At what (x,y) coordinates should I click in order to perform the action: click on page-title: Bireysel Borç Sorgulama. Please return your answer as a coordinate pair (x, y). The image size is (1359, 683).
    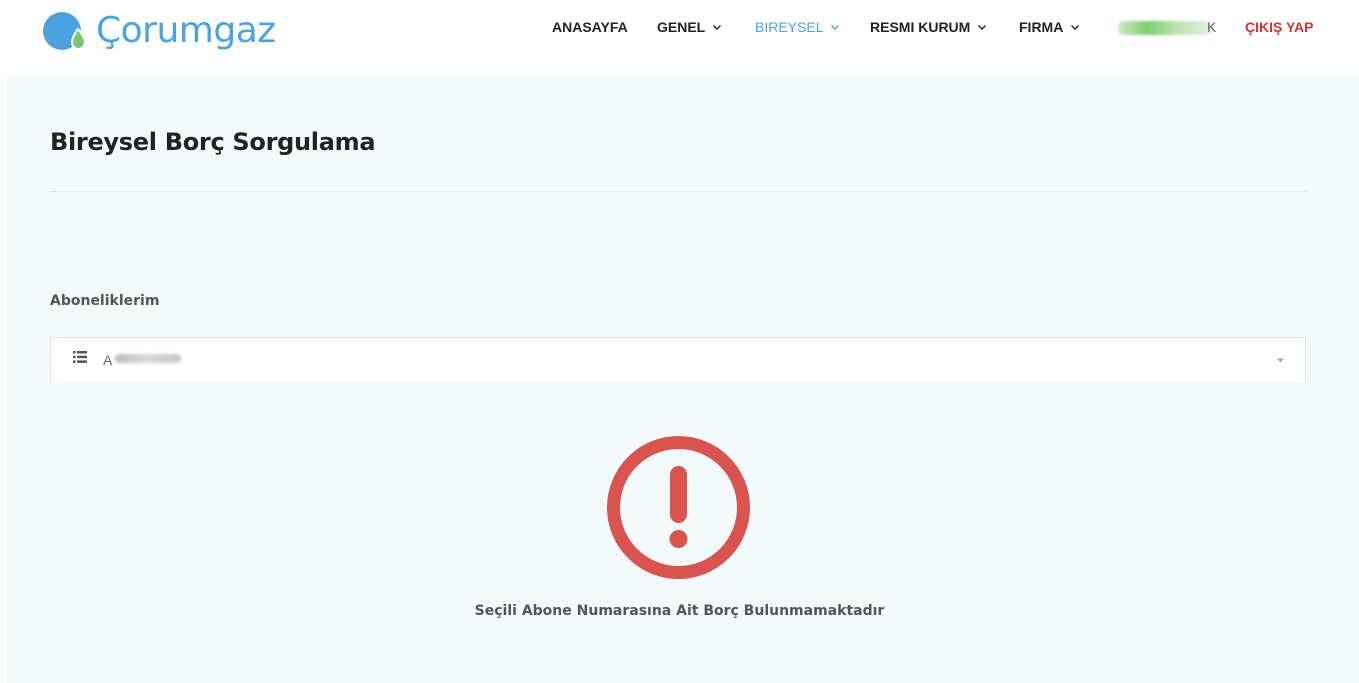
    Looking at the image, I should click on (213, 142).